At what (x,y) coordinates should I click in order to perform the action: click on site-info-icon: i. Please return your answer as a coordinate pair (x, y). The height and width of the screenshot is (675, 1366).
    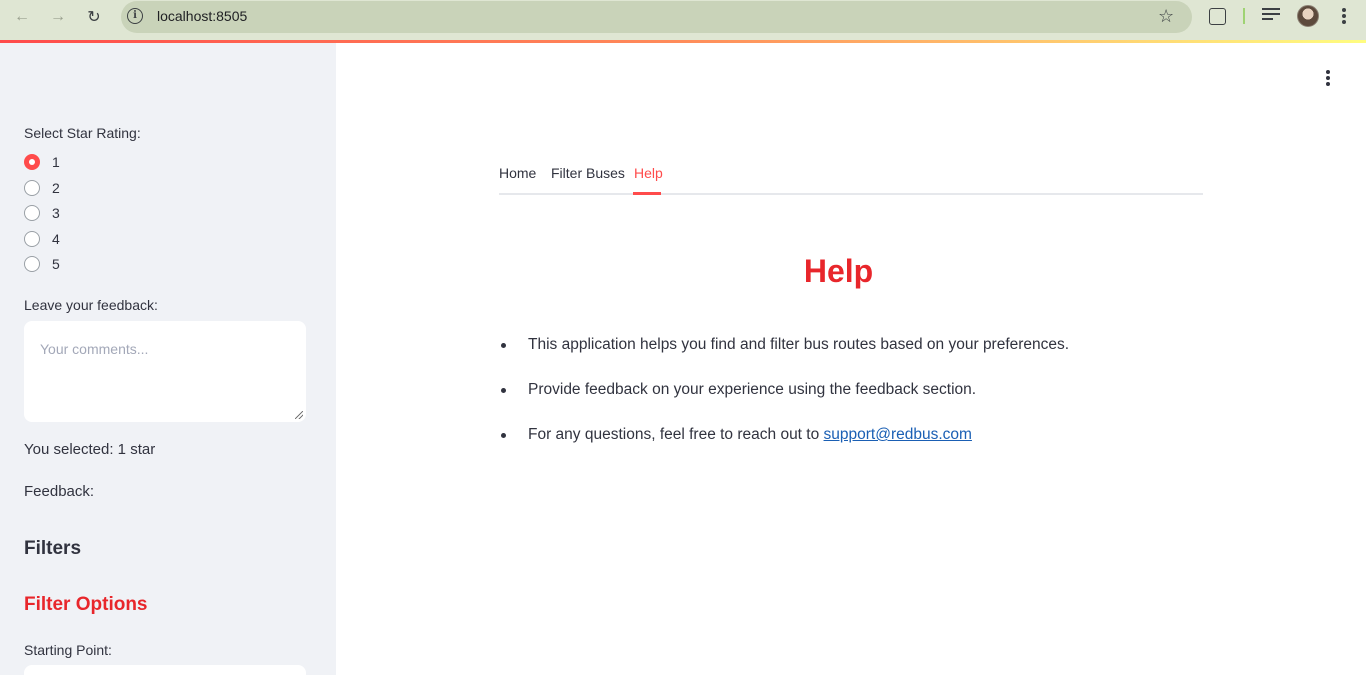
    Looking at the image, I should click on (135, 16).